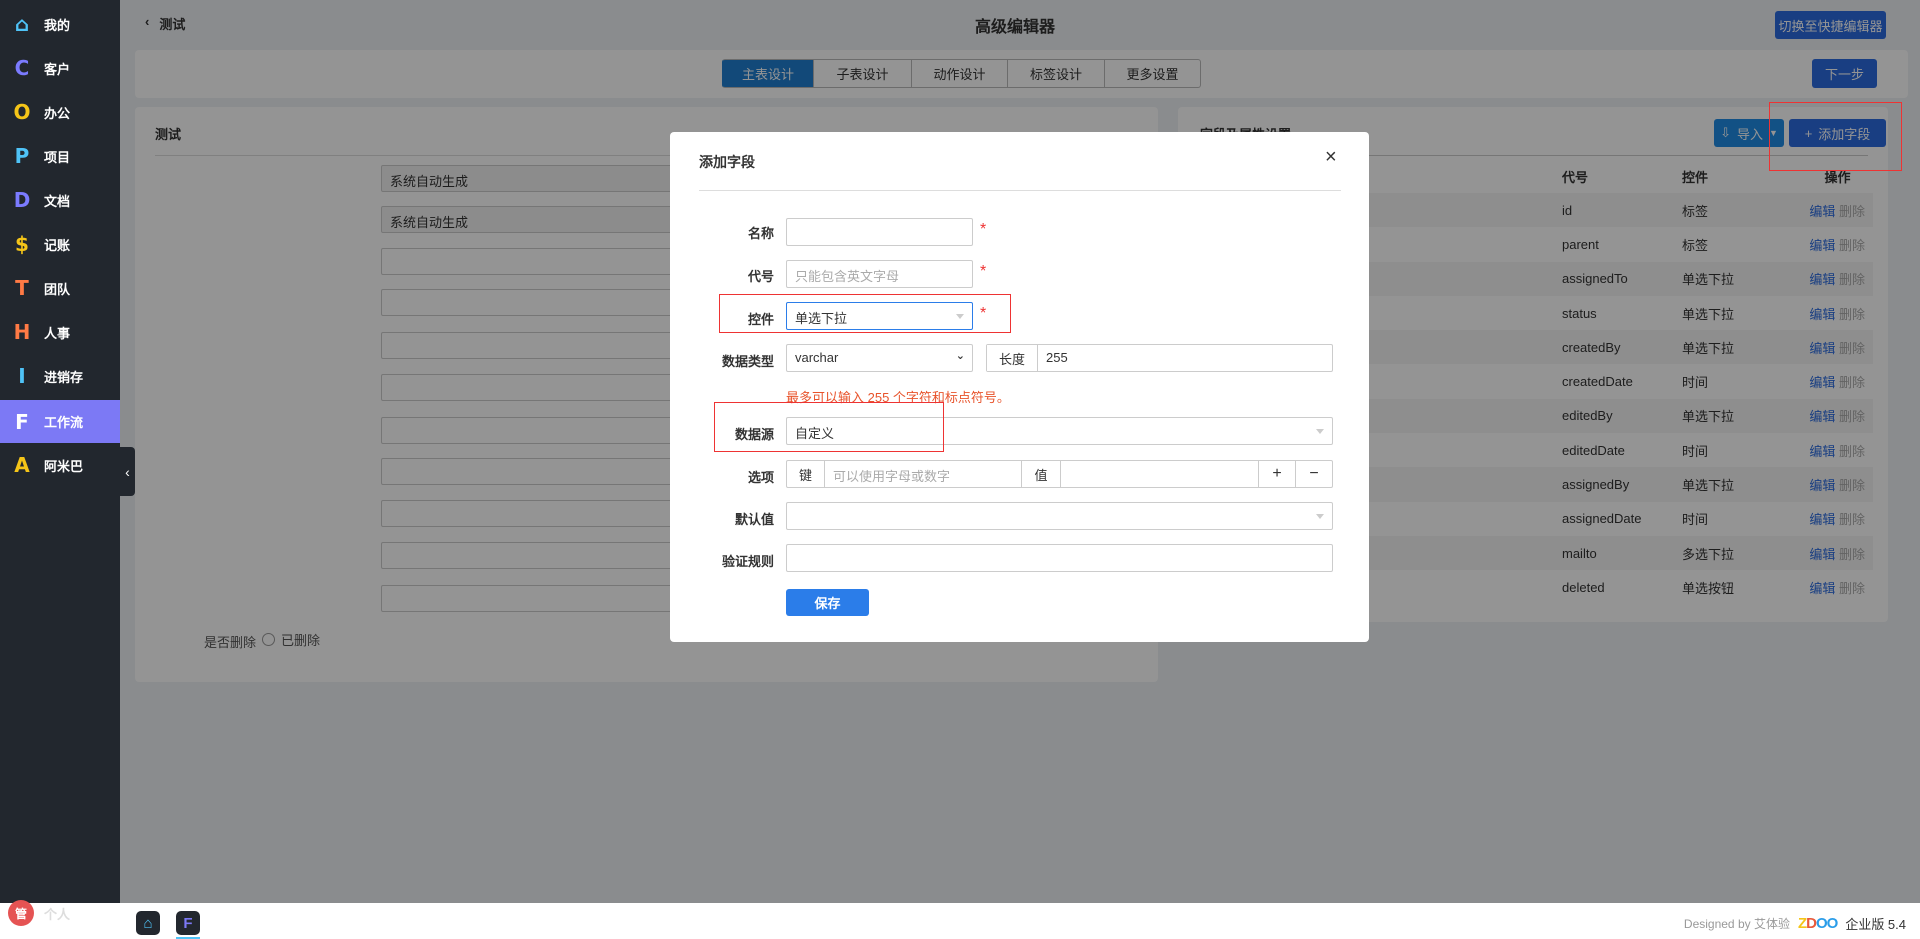 This screenshot has width=1920, height=939. I want to click on length-group: 长度 255, so click(1159, 358).